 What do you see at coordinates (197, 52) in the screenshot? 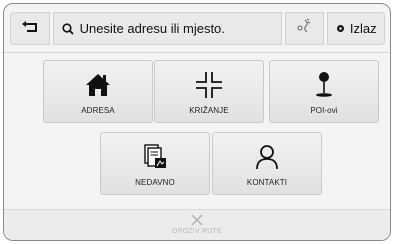
I see `header-divider` at bounding box center [197, 52].